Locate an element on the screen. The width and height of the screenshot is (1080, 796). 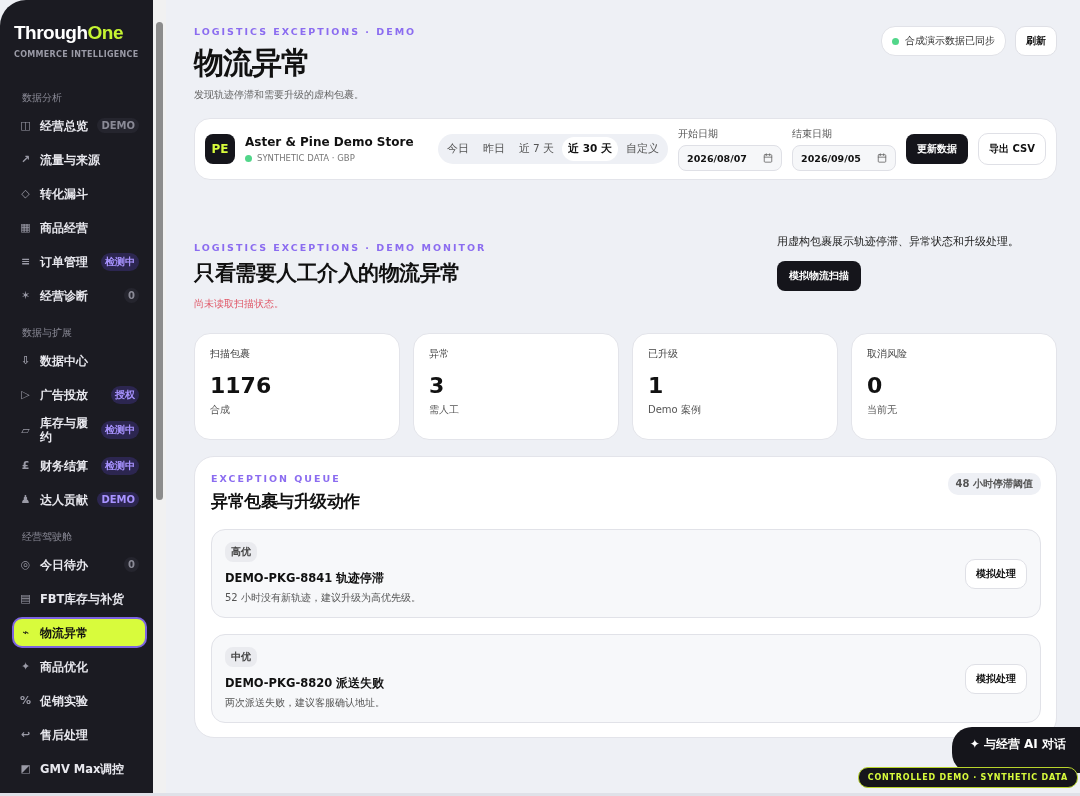
exception-title: DEMO-PKG-8841 轨迹停滞 is located at coordinates (305, 578).